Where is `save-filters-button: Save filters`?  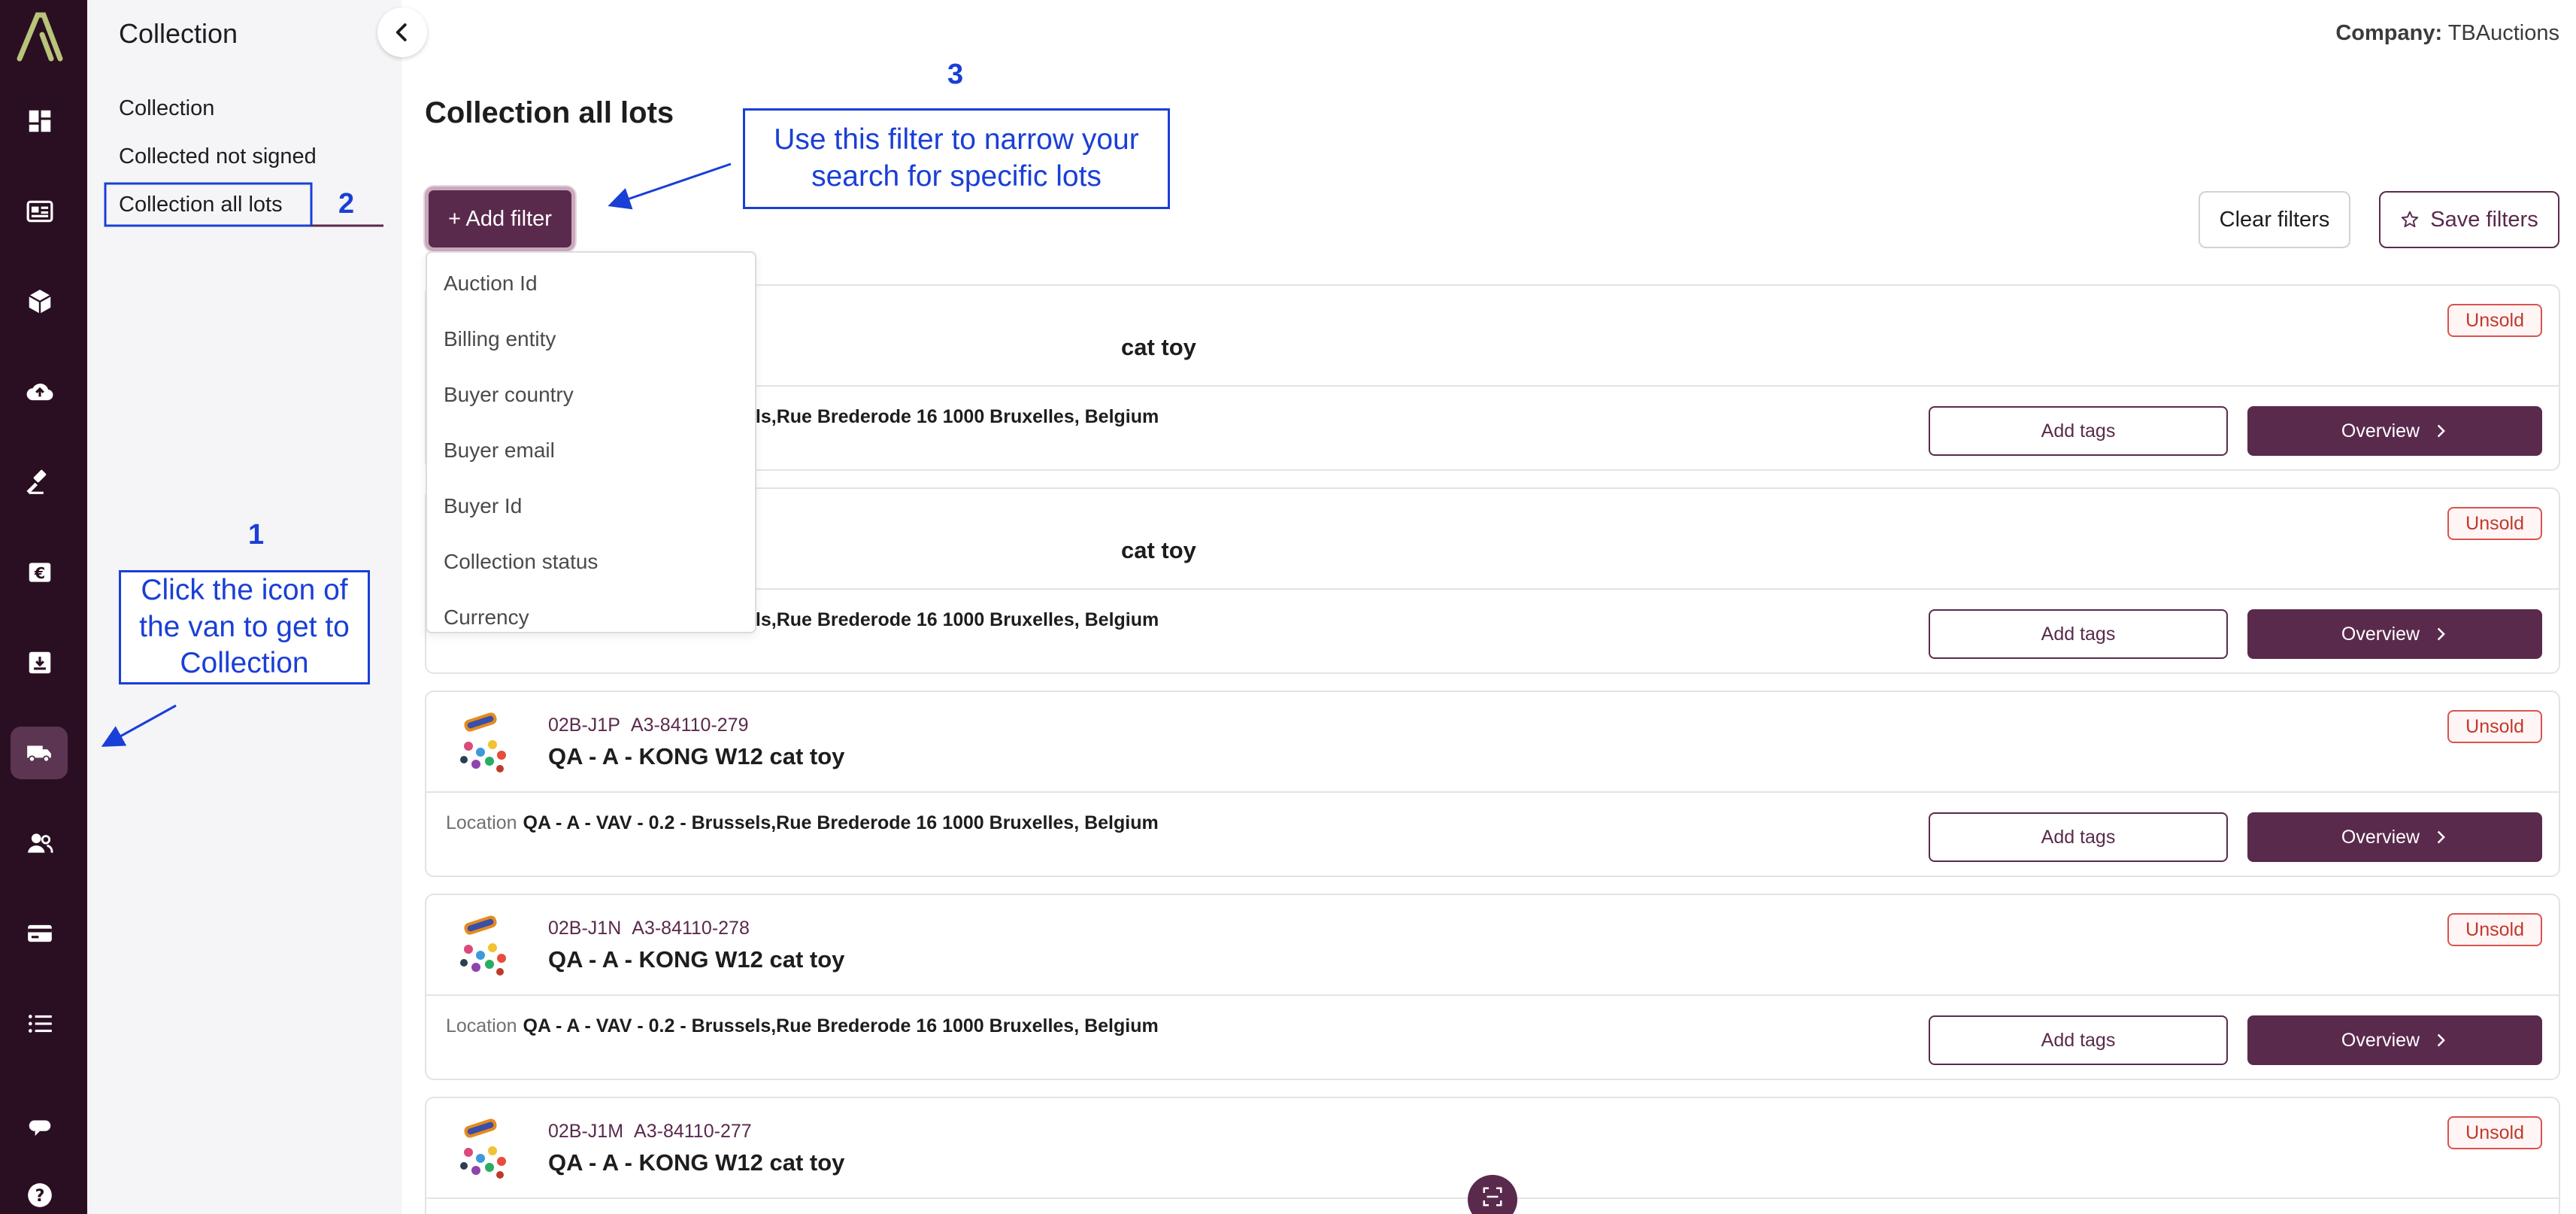
save-filters-button: Save filters is located at coordinates (2469, 219).